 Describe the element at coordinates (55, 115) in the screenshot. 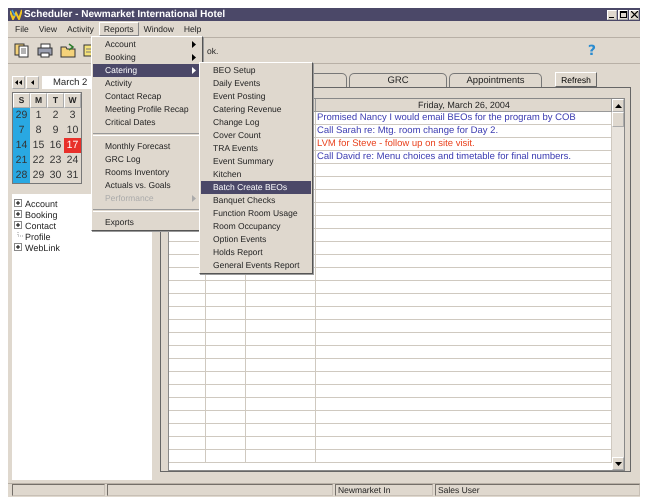

I see `calendar-day: 2` at that location.